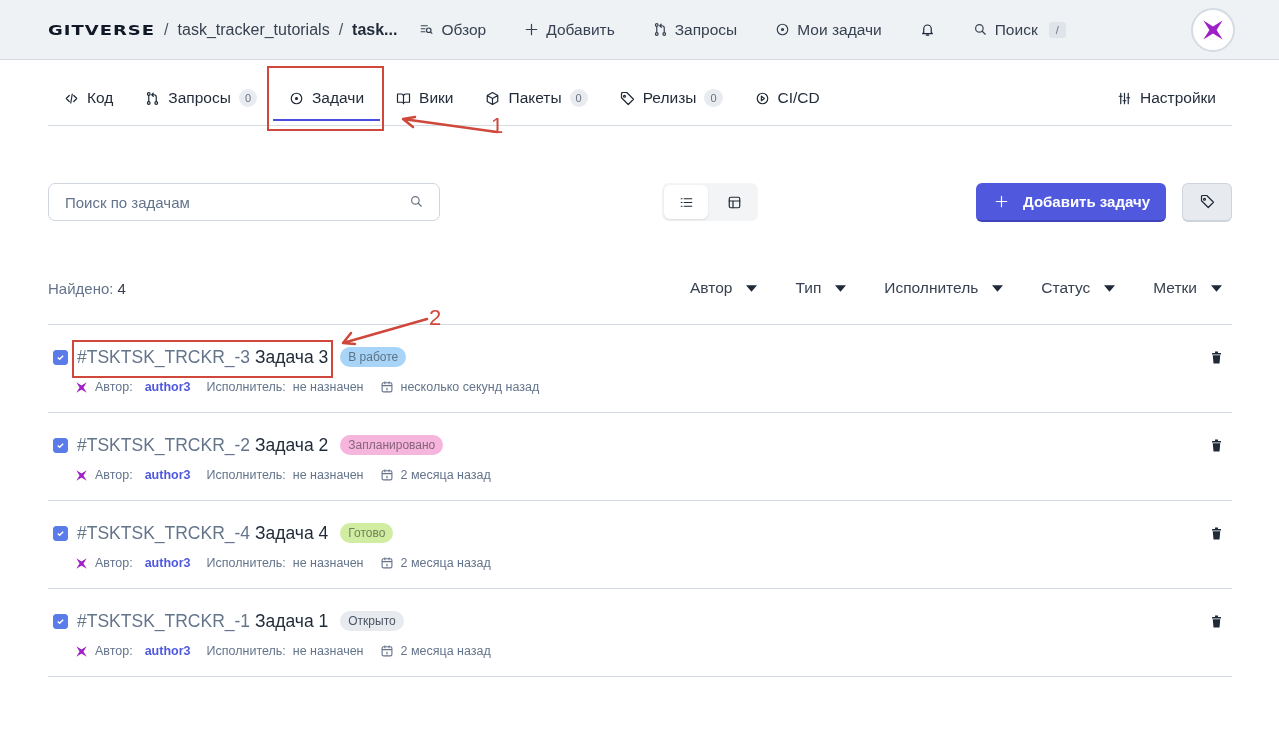  Describe the element at coordinates (935, 288) in the screenshot. I see `filter-dropdown: Исполнитель` at that location.